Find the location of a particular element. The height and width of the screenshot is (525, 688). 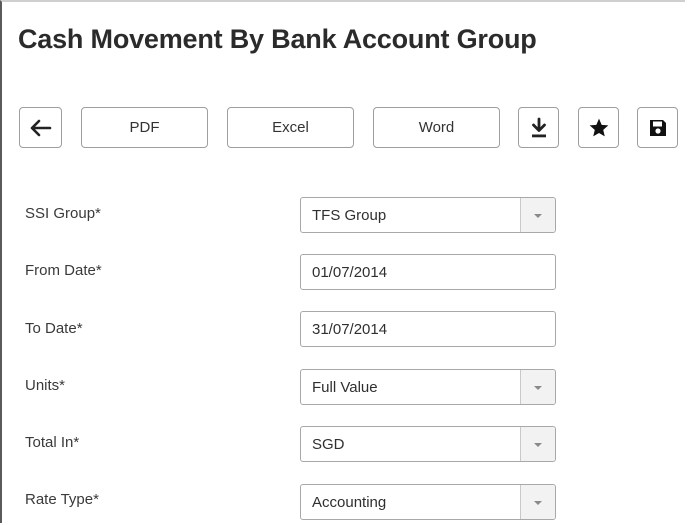

from-date-label: From Date* is located at coordinates (63, 270).